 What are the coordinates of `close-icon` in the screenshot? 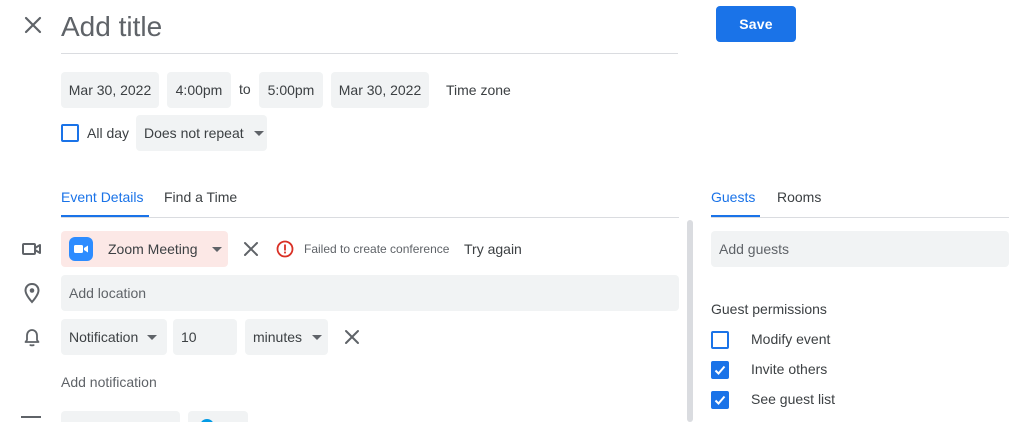 It's located at (33, 25).